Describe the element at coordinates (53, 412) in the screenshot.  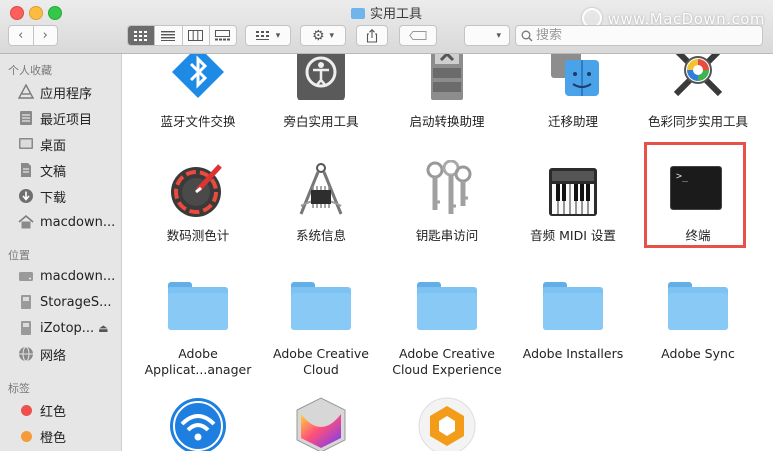
I see `sidebar-item-label: 红色` at that location.